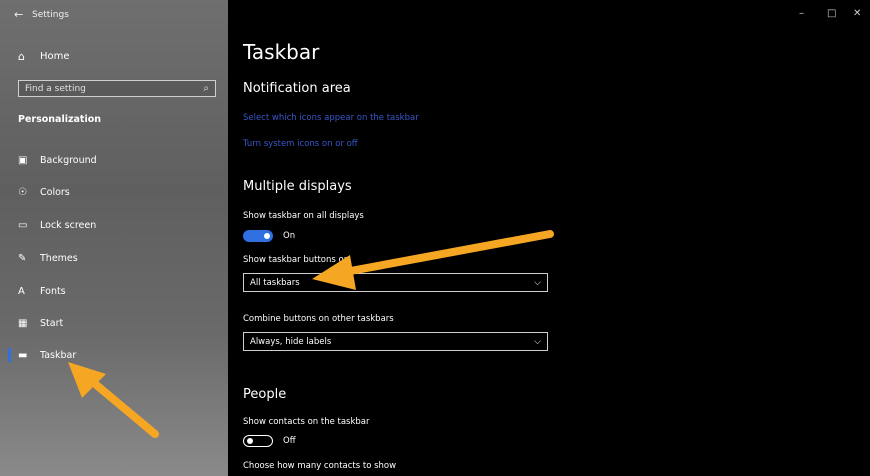  Describe the element at coordinates (58, 355) in the screenshot. I see `sidebar-item-label: Taskbar` at that location.